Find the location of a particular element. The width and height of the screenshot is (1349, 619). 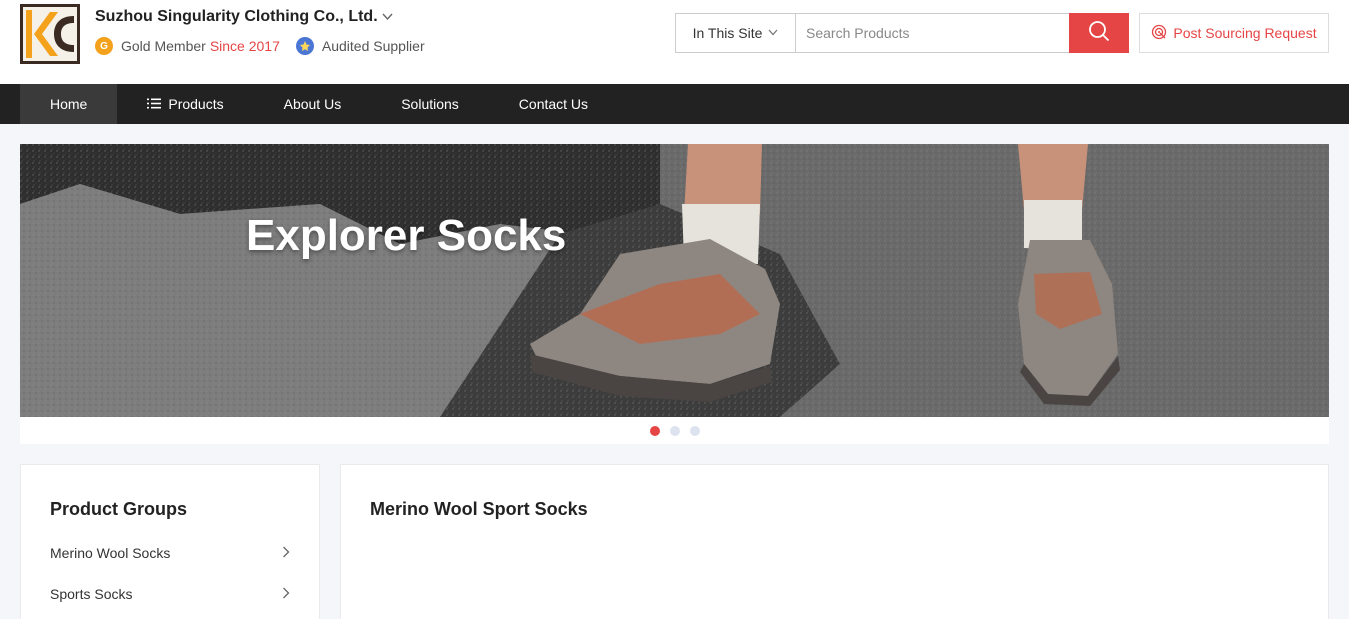

section-title: Merino Wool Sport Socks is located at coordinates (479, 509).